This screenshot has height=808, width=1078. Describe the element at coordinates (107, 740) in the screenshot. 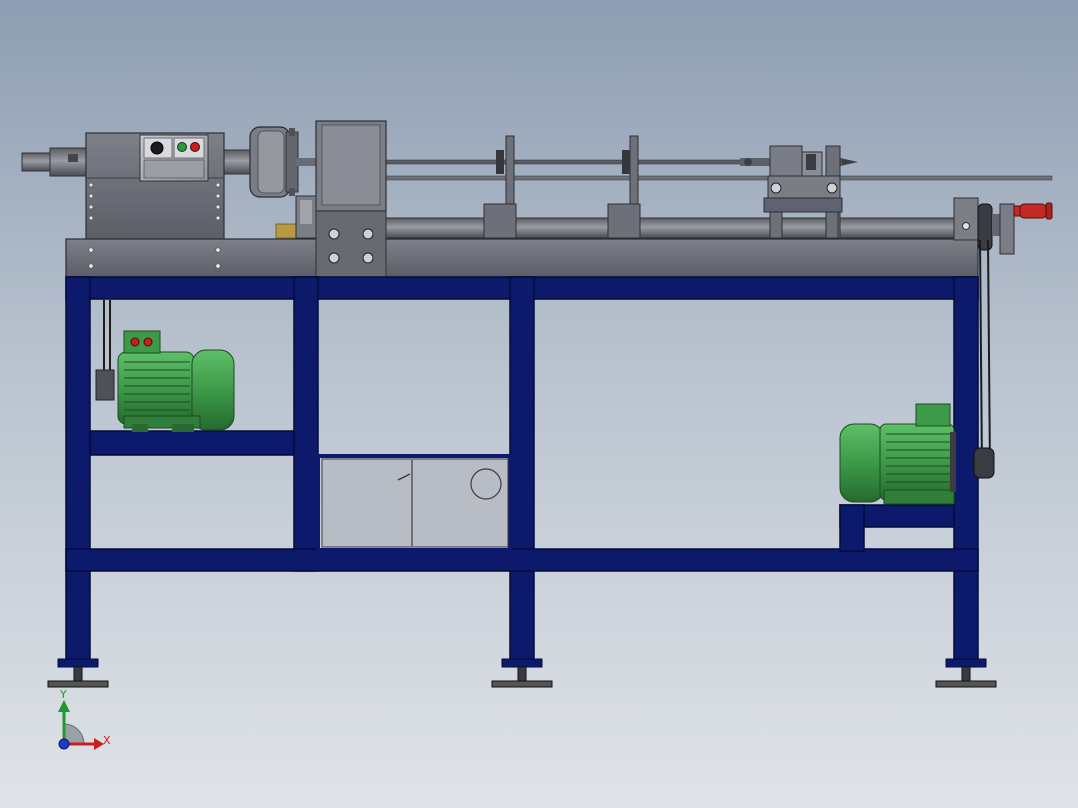

I see `x-axis-label: X` at that location.